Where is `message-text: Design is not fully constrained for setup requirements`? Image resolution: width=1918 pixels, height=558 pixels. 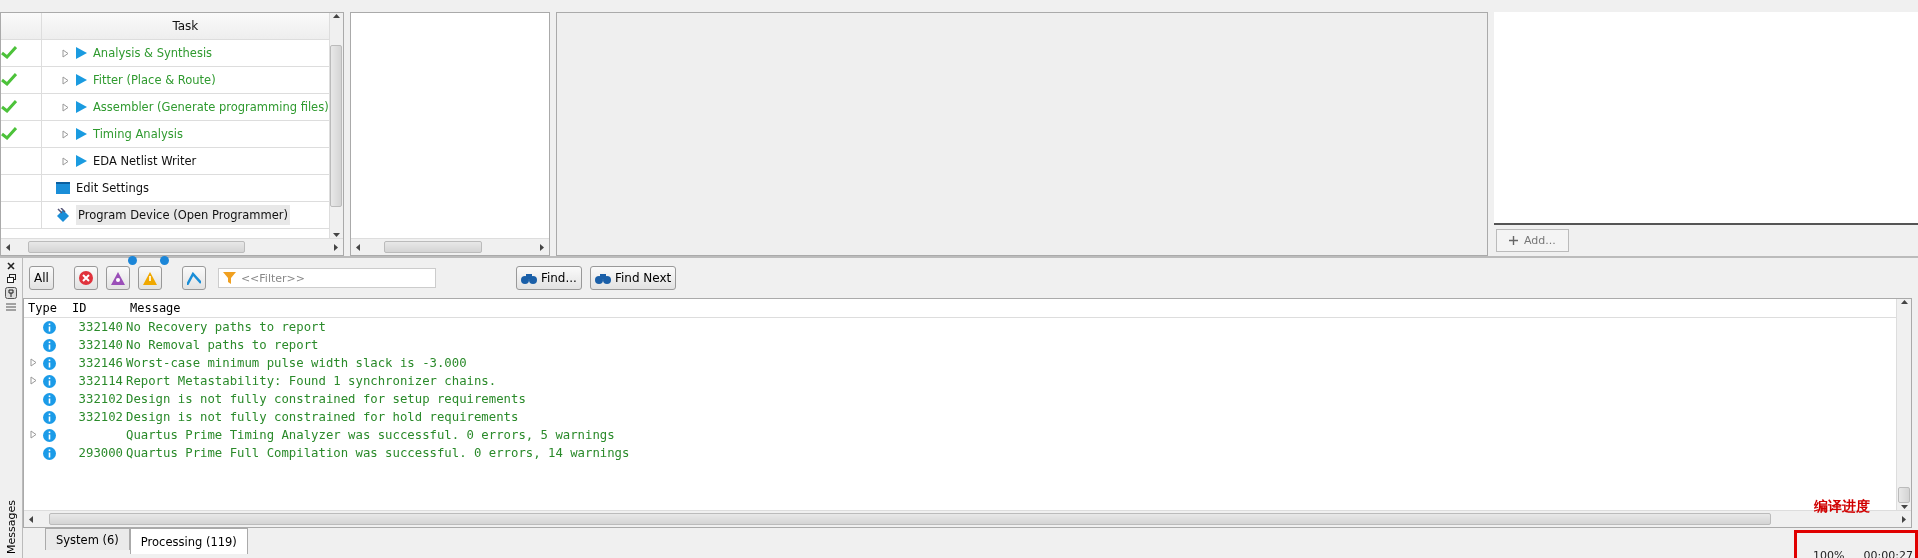 message-text: Design is not fully constrained for setup requirements is located at coordinates (326, 399).